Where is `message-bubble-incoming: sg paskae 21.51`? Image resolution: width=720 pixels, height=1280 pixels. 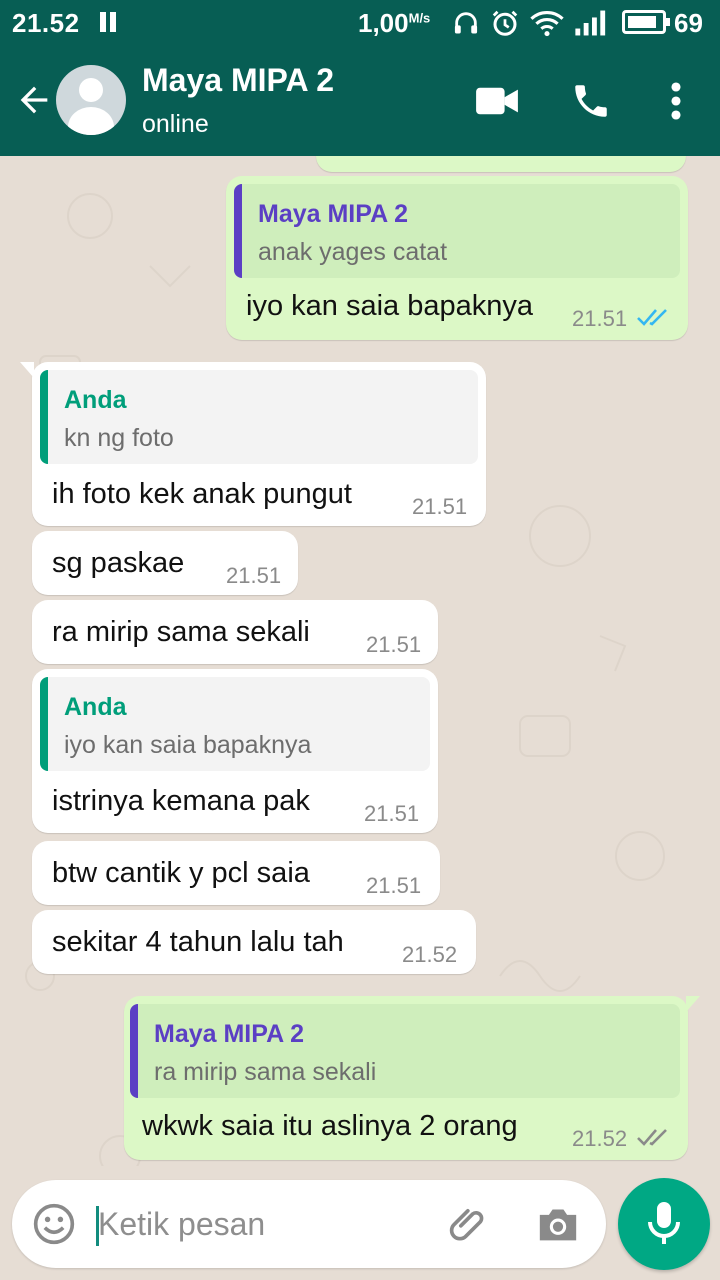
message-bubble-incoming: sg paskae 21.51 is located at coordinates (165, 563).